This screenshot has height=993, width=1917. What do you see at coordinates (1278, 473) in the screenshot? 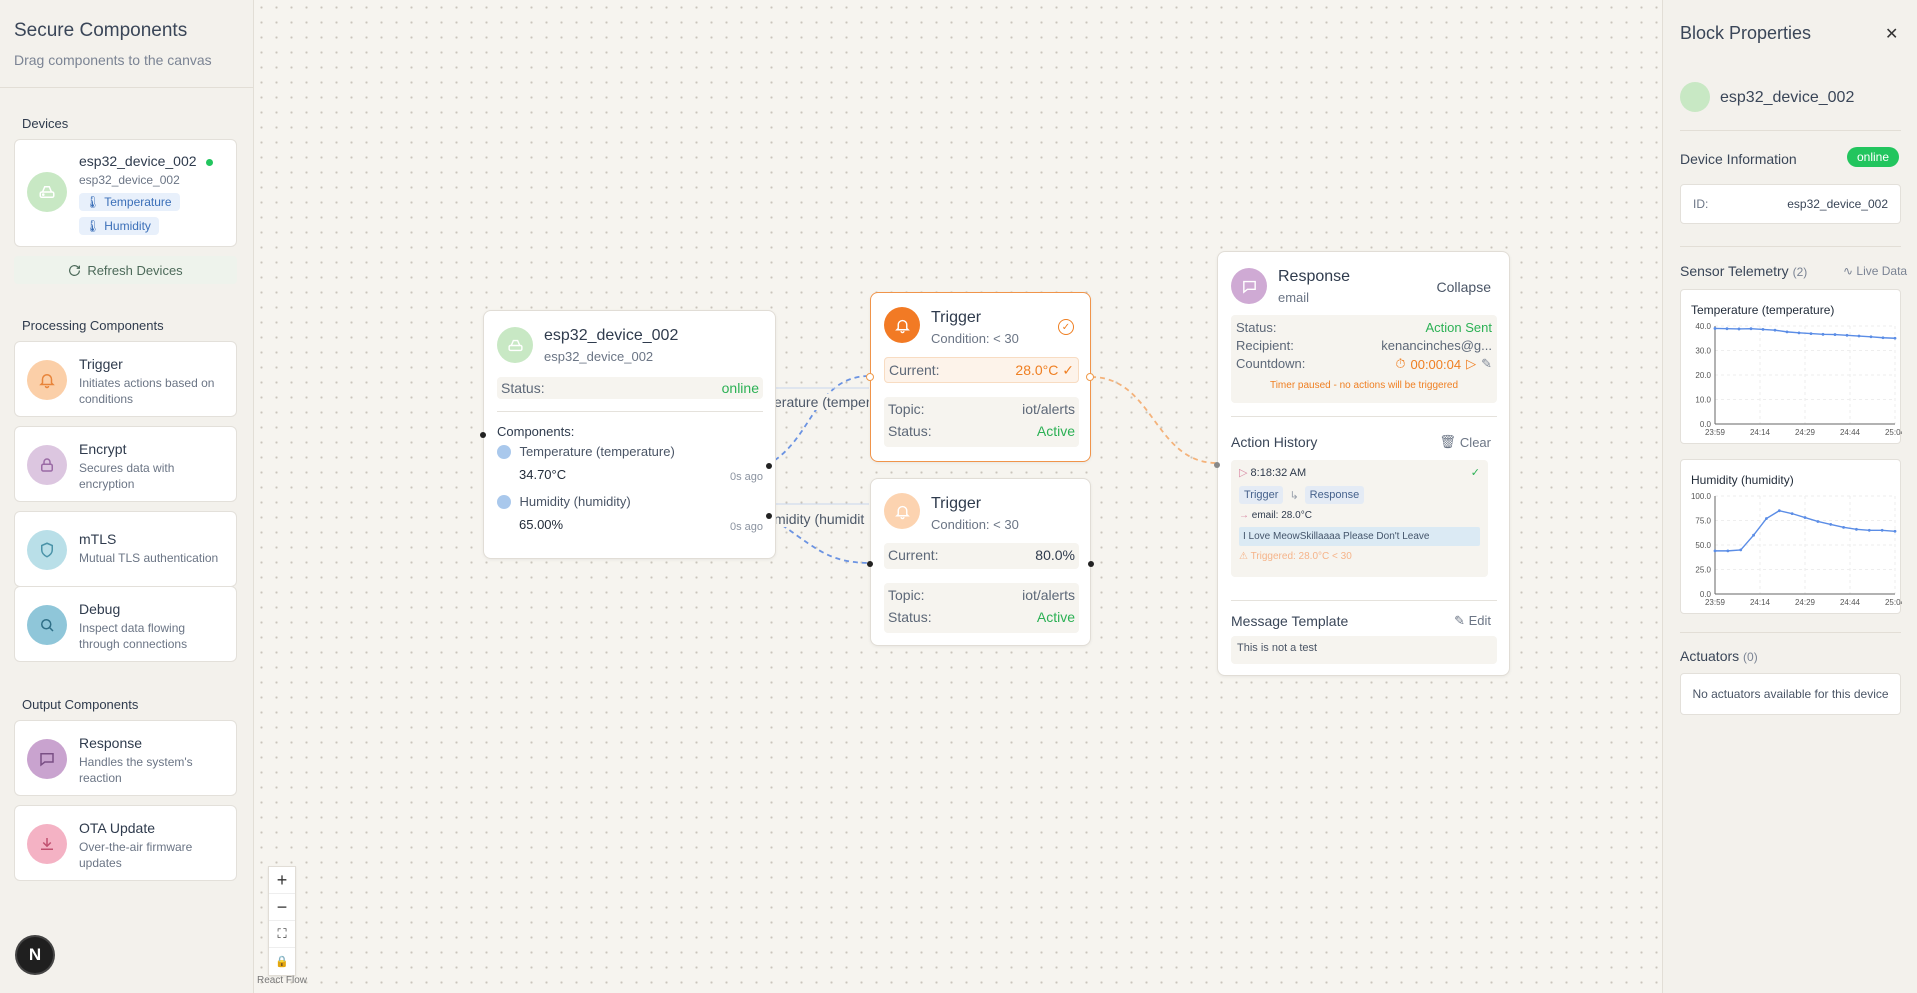
I see `history-time: 8:18:32 AM` at bounding box center [1278, 473].